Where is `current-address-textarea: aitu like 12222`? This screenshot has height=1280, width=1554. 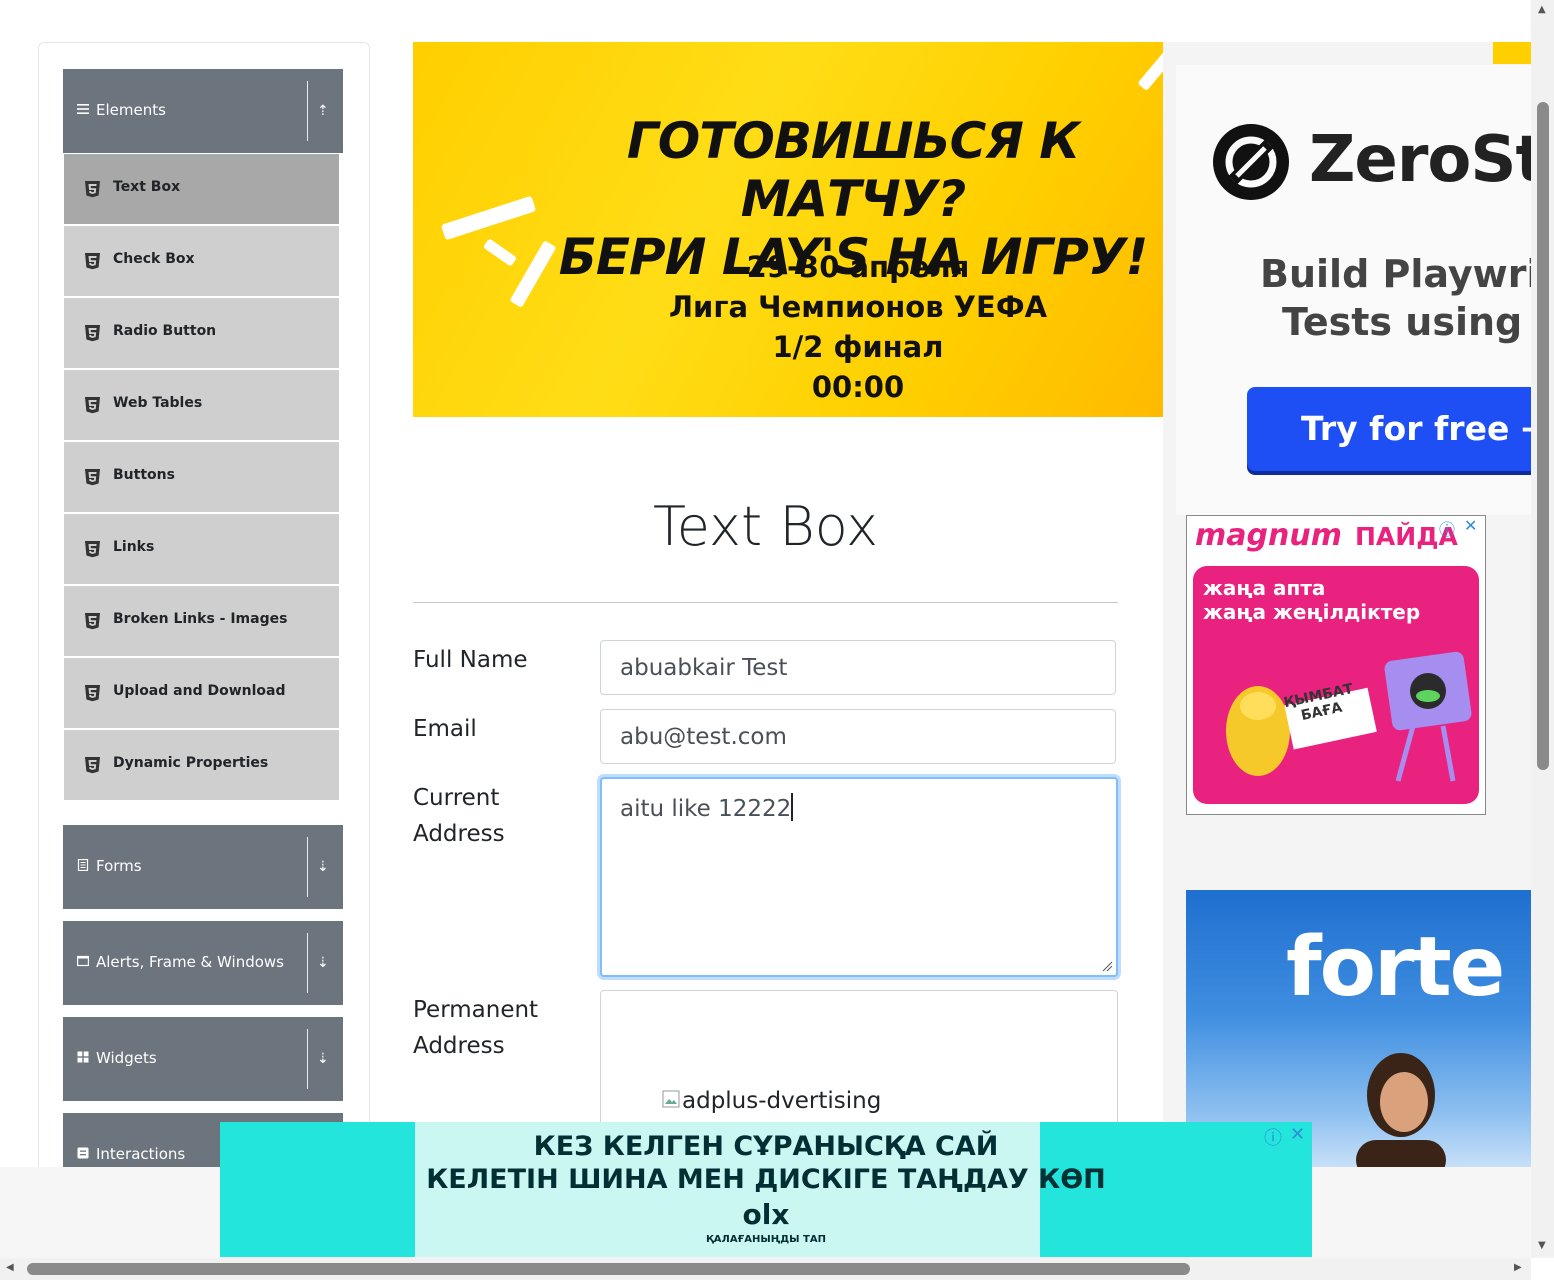
current-address-textarea: aitu like 12222 is located at coordinates (859, 877).